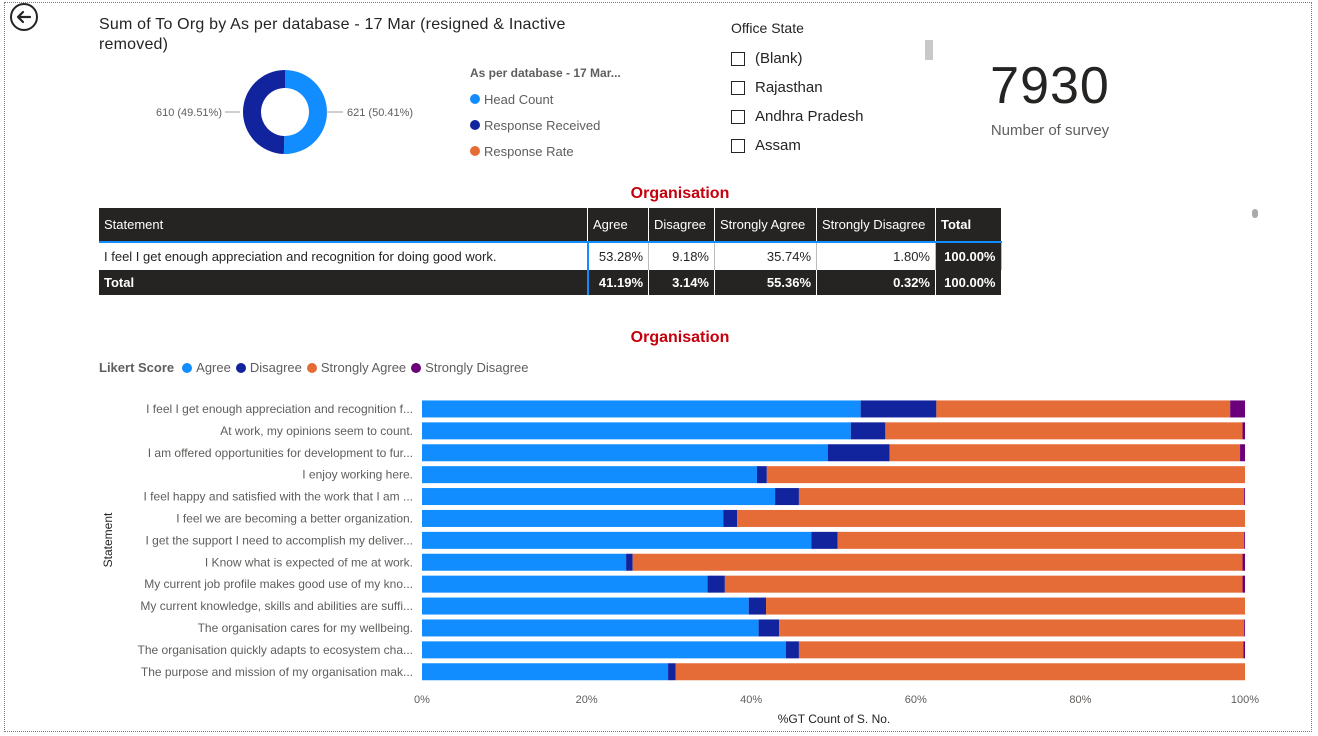 The image size is (1318, 736). I want to click on category-label: I Know what is expected of me at work., so click(309, 562).